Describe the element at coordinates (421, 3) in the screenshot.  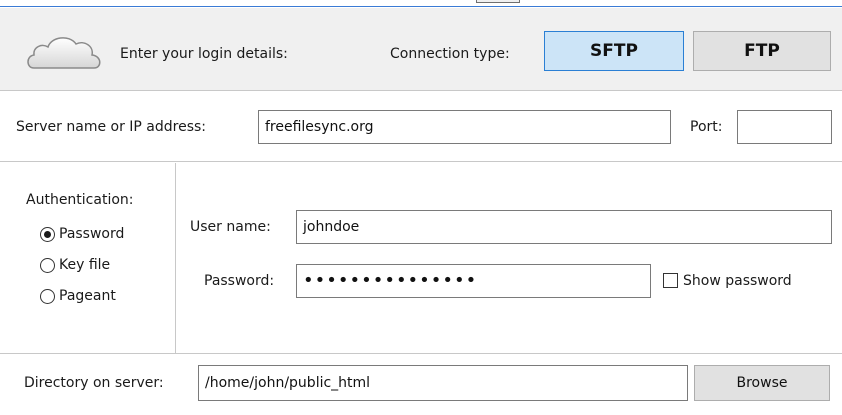
I see `window-top-border` at that location.